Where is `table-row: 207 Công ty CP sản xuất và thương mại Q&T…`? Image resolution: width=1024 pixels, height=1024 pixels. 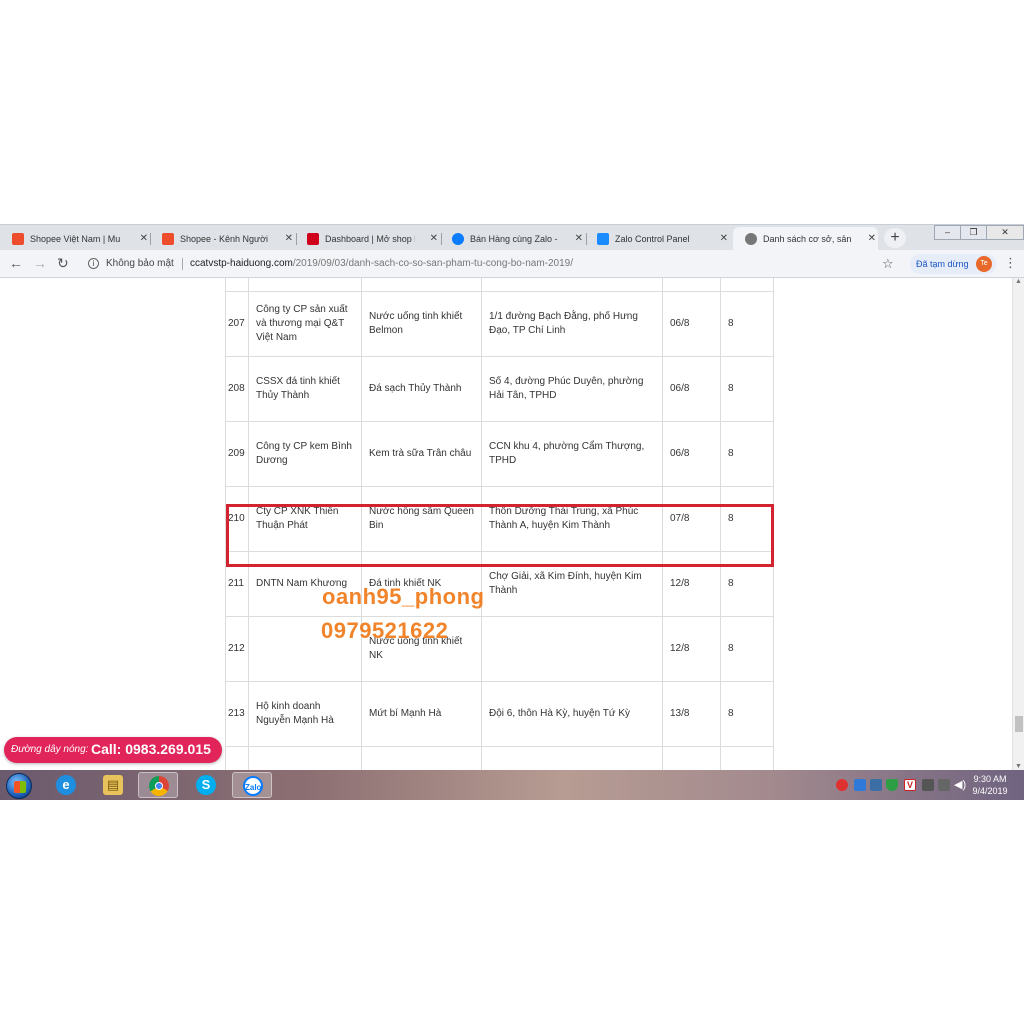
table-row: 207 Công ty CP sản xuất và thương mại Q&T… is located at coordinates (499, 324).